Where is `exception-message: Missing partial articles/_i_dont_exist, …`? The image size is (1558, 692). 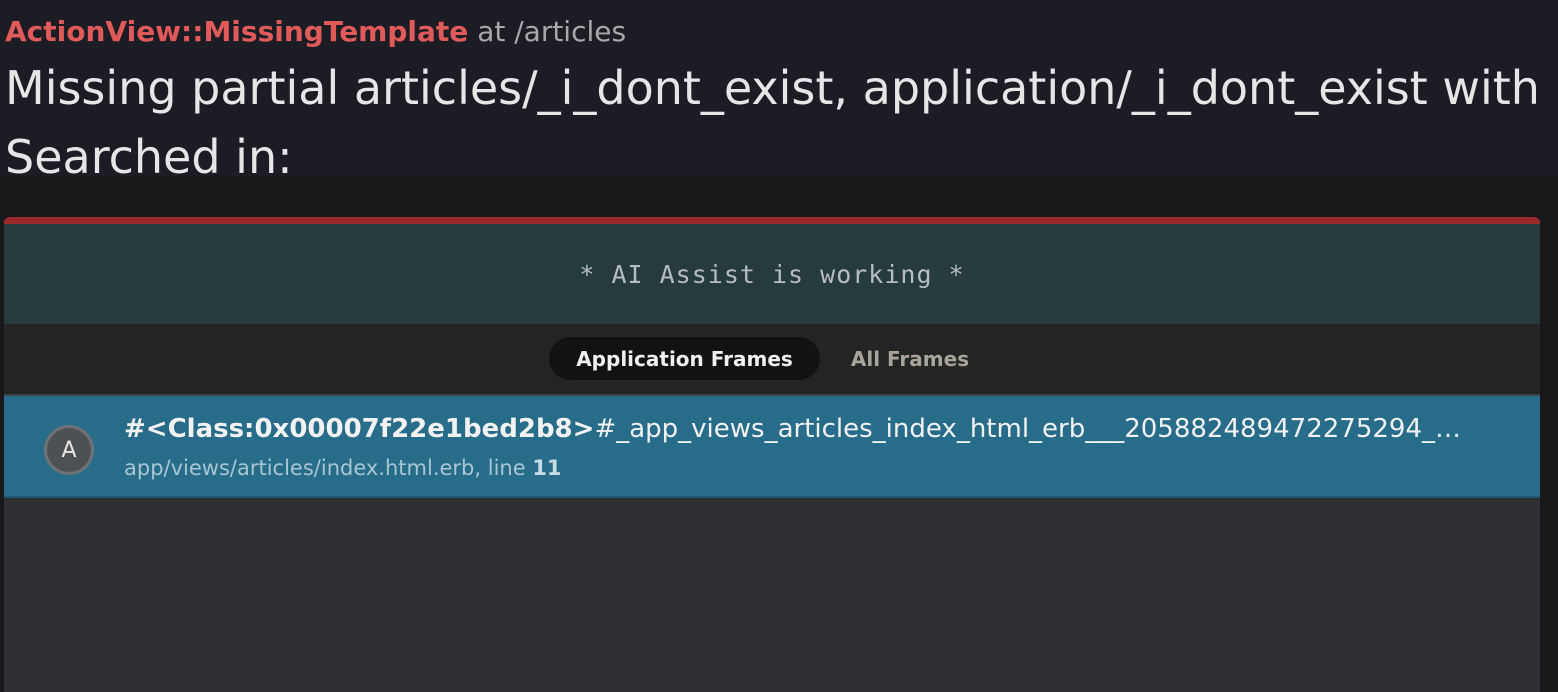 exception-message: Missing partial articles/_i_dont_exist, … is located at coordinates (781, 88).